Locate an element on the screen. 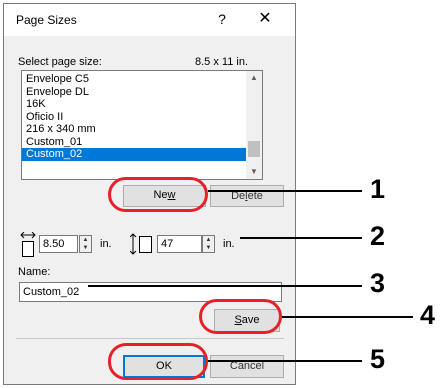 The height and width of the screenshot is (388, 448). callout-number-5: 5 is located at coordinates (378, 359).